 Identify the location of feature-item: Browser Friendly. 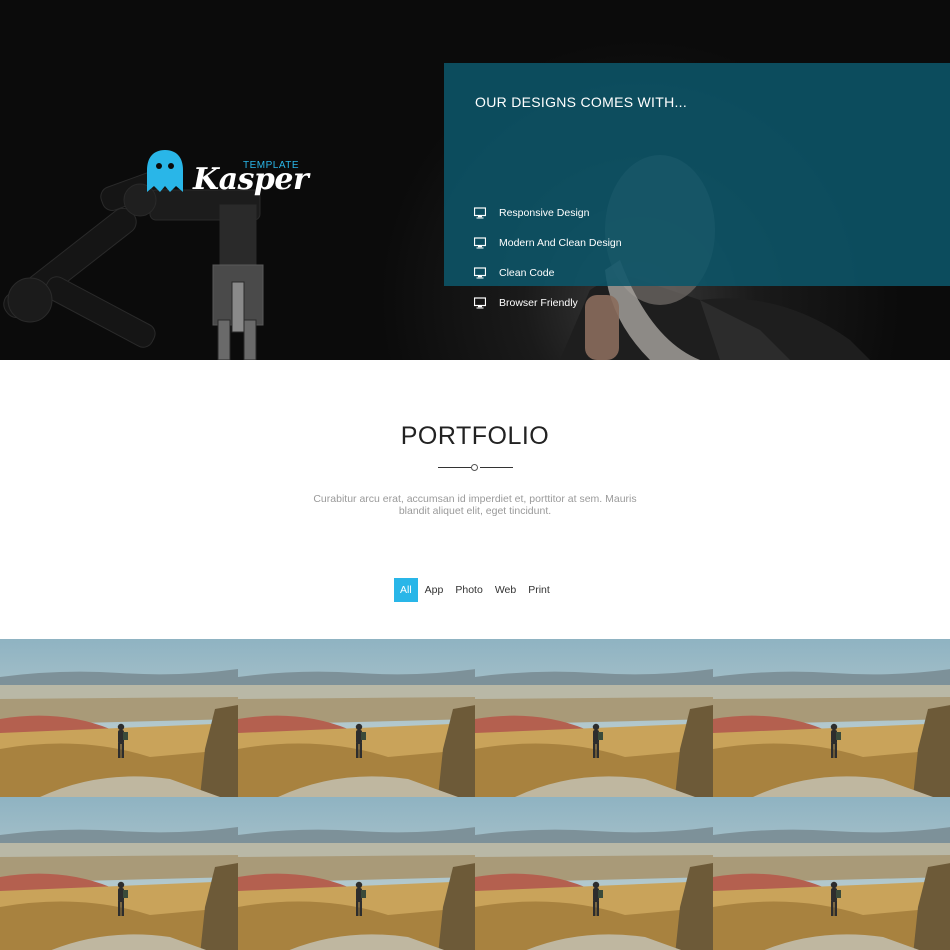
(526, 303).